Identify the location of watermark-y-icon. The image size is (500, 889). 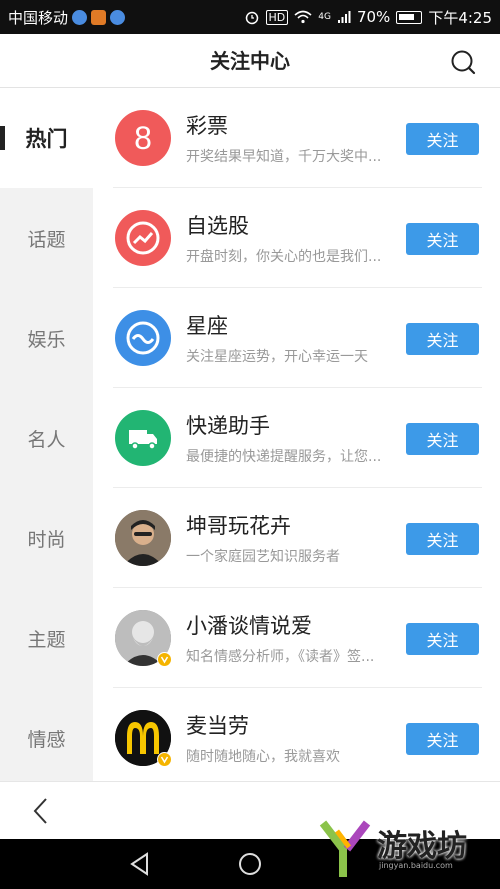
(345, 848).